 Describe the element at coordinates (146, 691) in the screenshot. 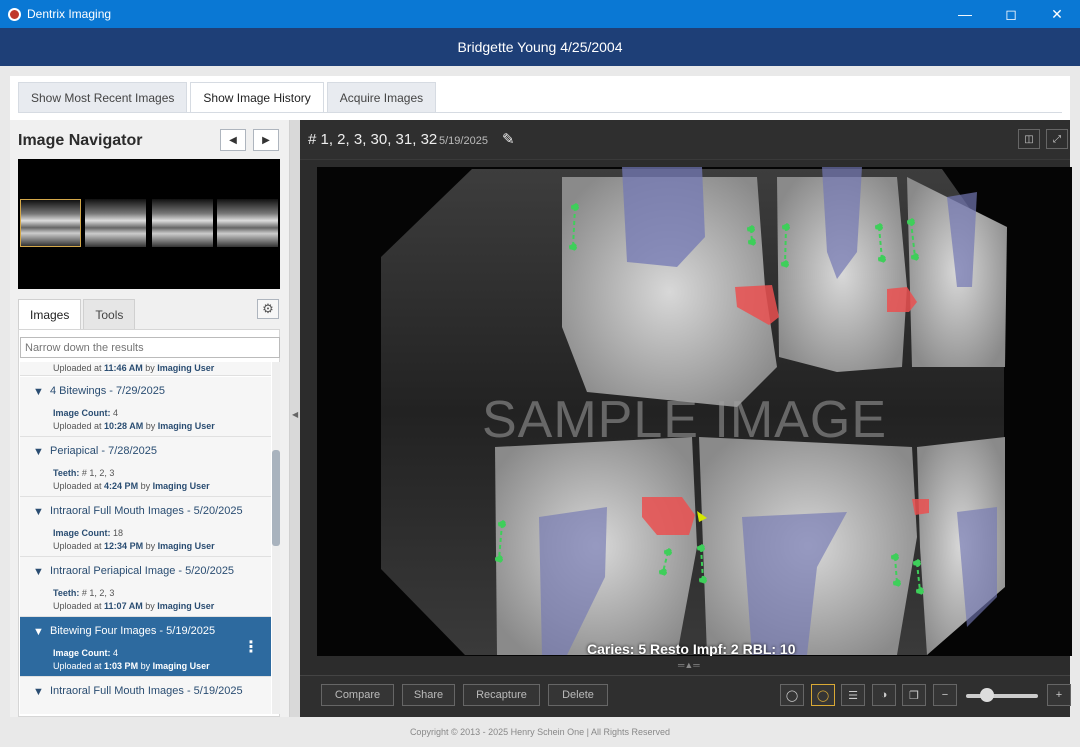

I see `item-title: Intraoral Full Mouth Images - 5/19/2025` at that location.